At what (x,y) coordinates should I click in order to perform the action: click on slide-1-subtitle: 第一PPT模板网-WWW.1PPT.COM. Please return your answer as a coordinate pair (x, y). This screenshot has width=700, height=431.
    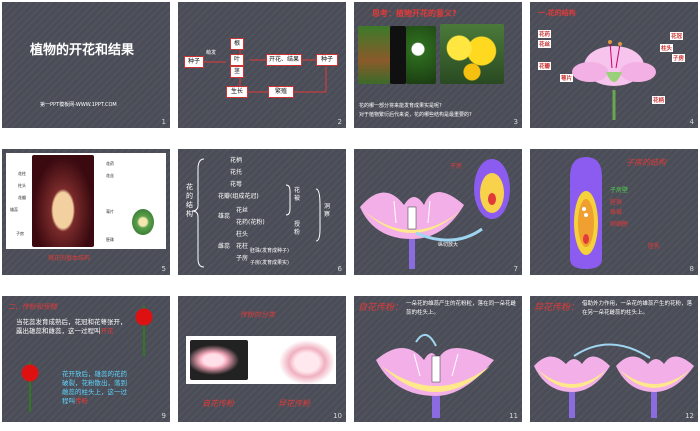
    Looking at the image, I should click on (78, 105).